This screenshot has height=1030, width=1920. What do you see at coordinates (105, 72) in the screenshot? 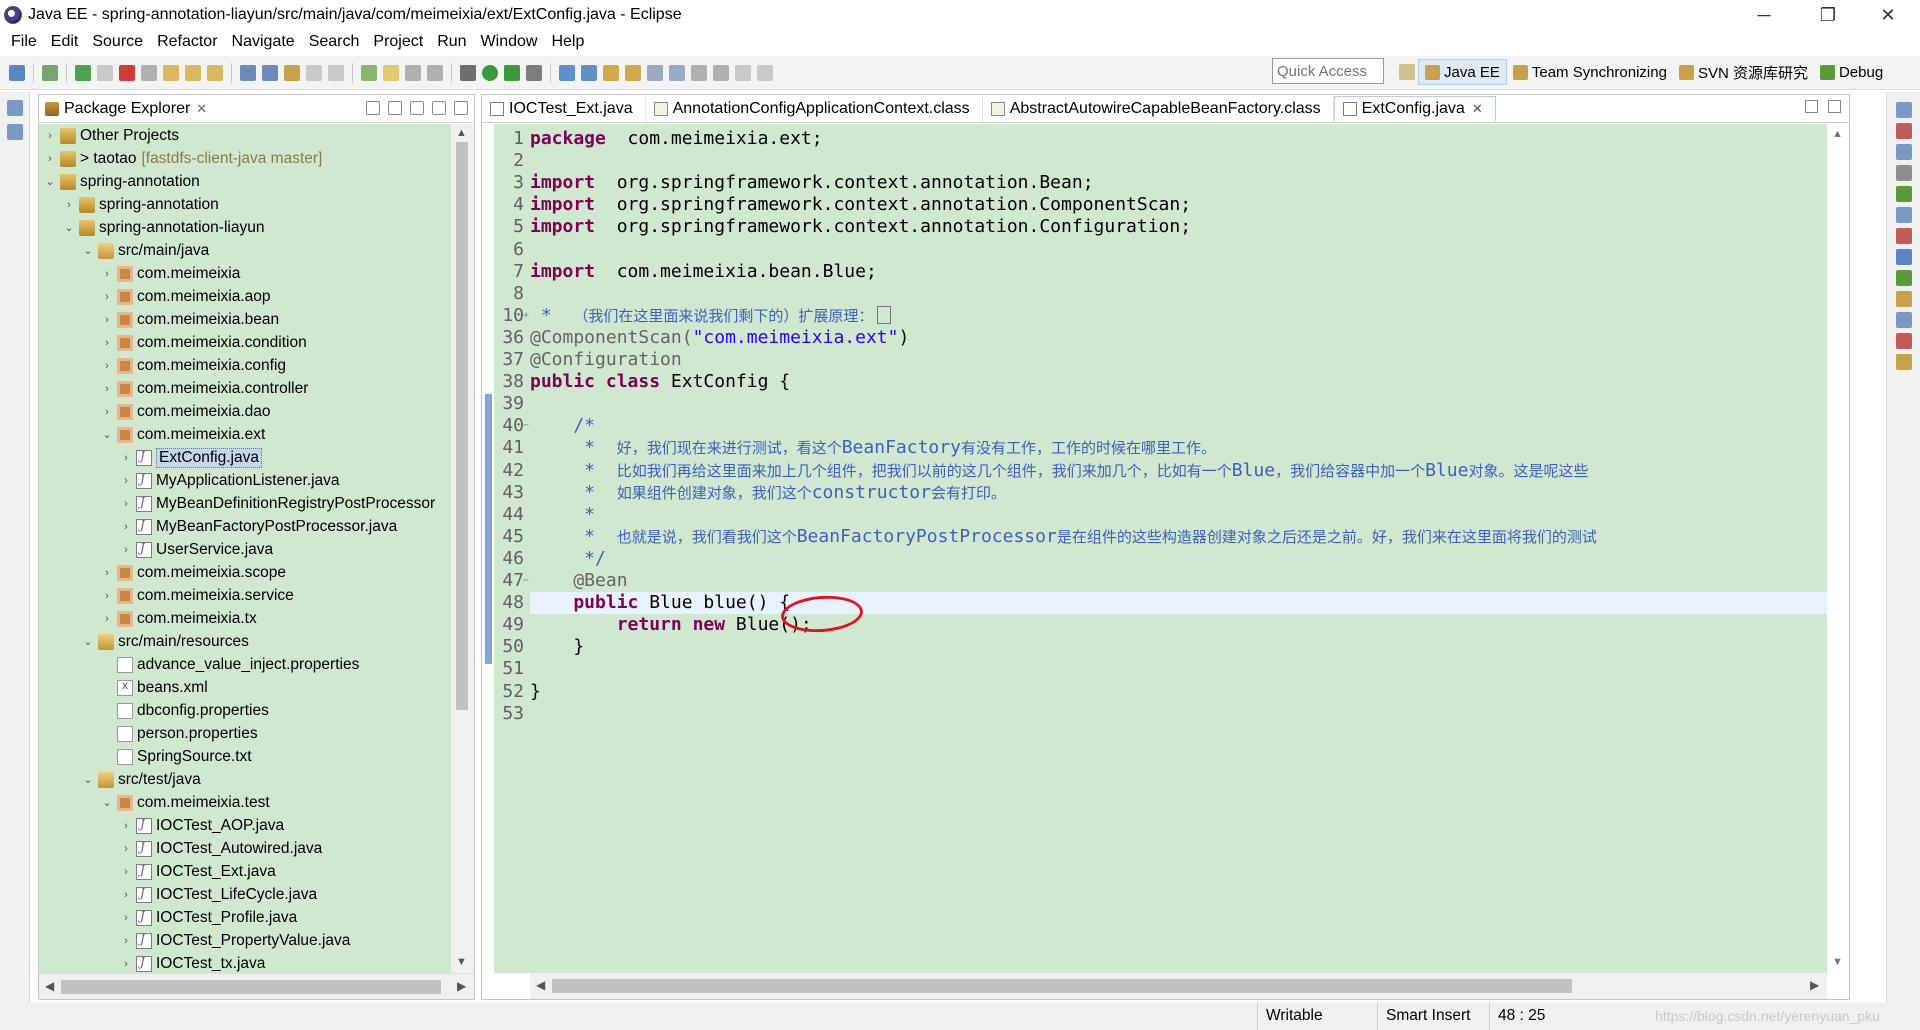
I see `suspend-icon` at bounding box center [105, 72].